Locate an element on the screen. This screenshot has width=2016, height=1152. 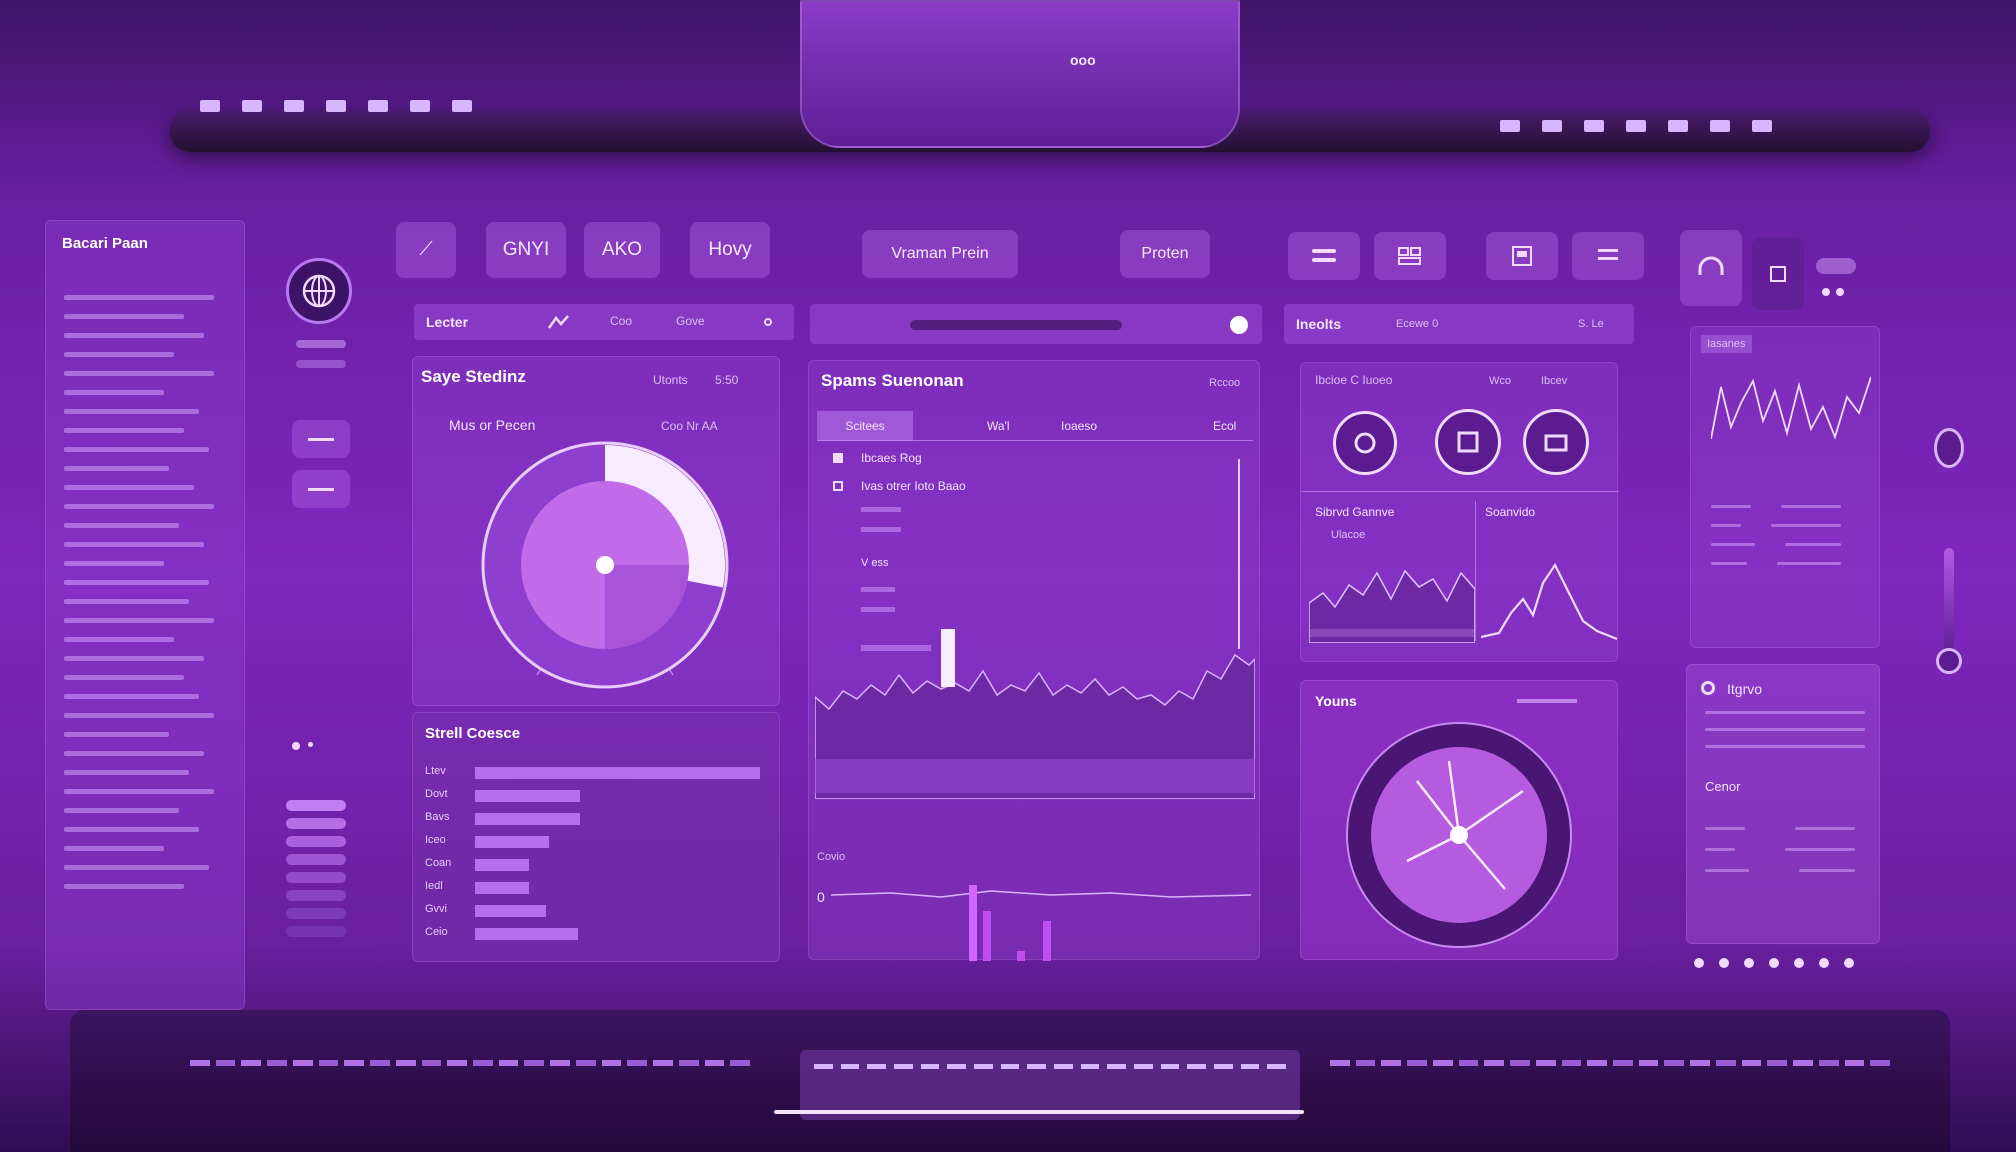
headset-icon is located at coordinates (1711, 268).